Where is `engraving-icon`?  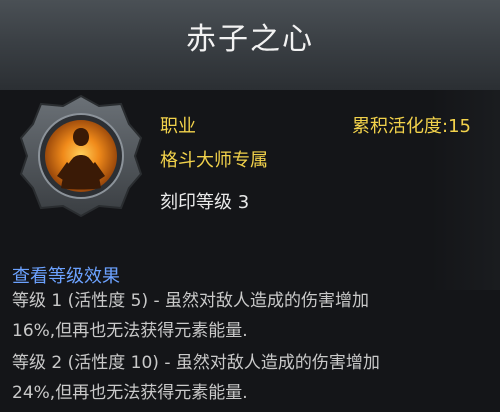
engraving-icon is located at coordinates (81, 156).